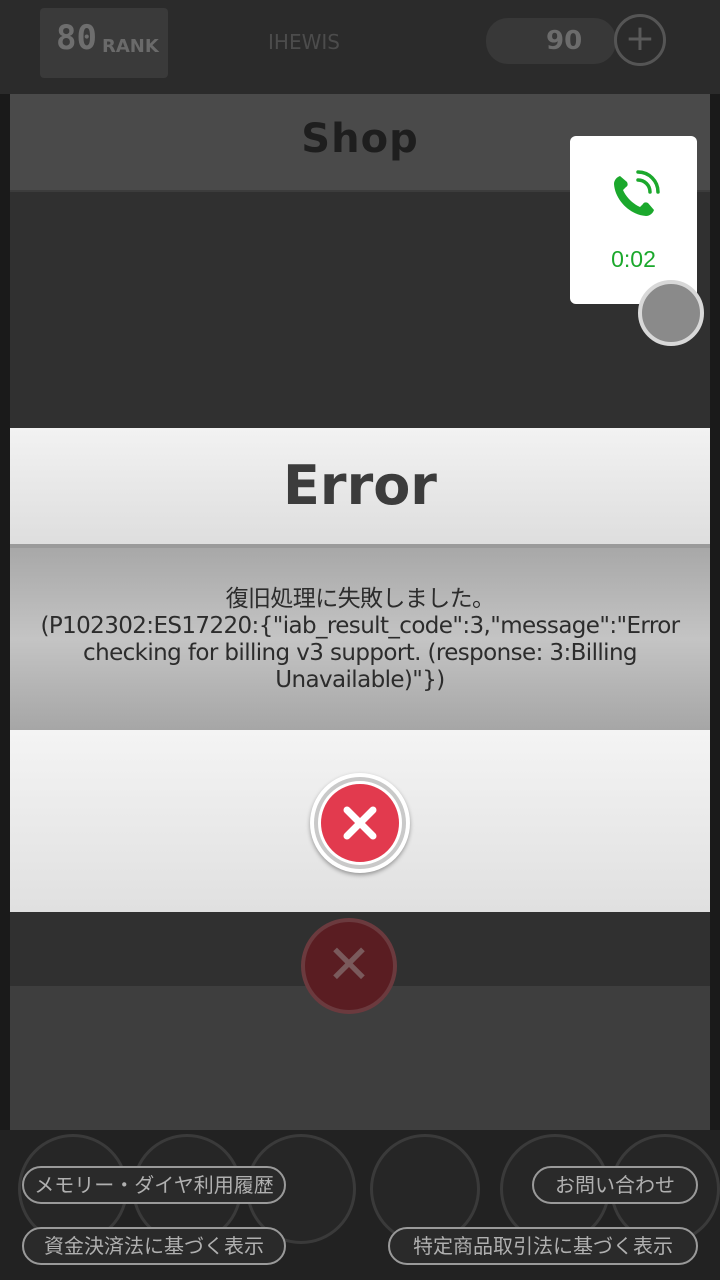 The image size is (720, 1280). I want to click on error-message-line-1: 復旧処理に失敗しました。, so click(360, 599).